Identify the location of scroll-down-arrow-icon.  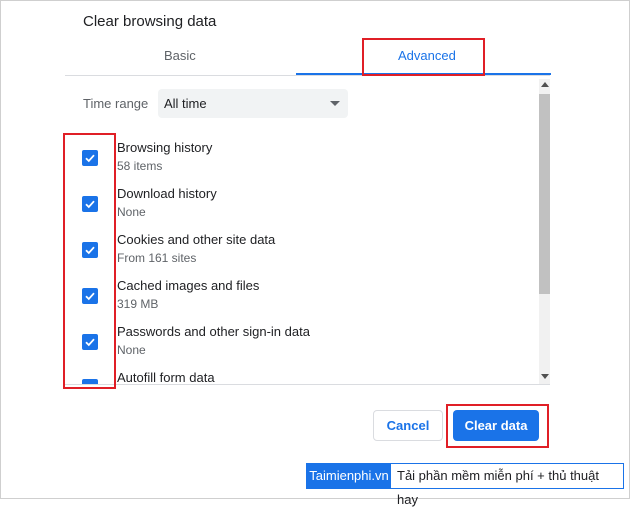
(545, 376).